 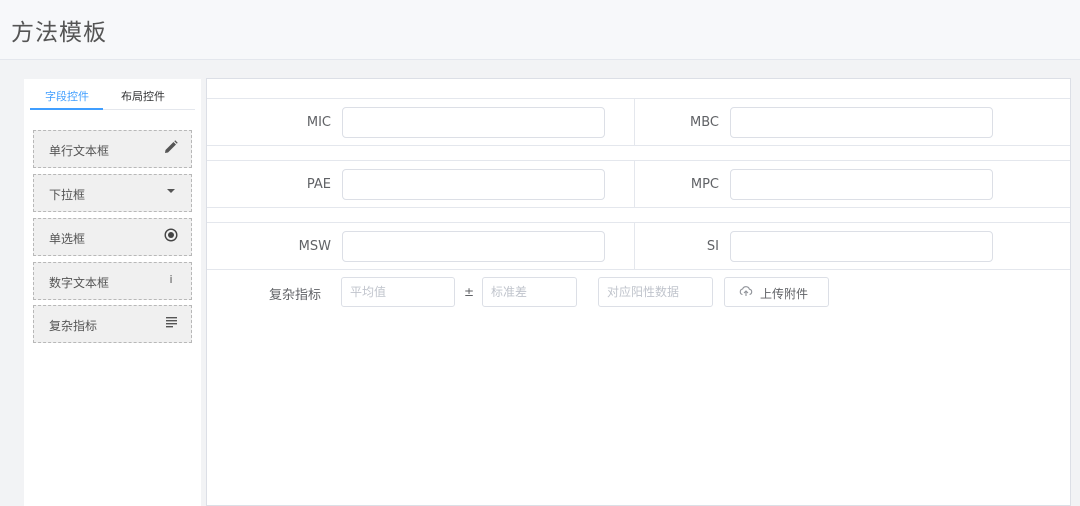 What do you see at coordinates (171, 324) in the screenshot?
I see `text-align-icon` at bounding box center [171, 324].